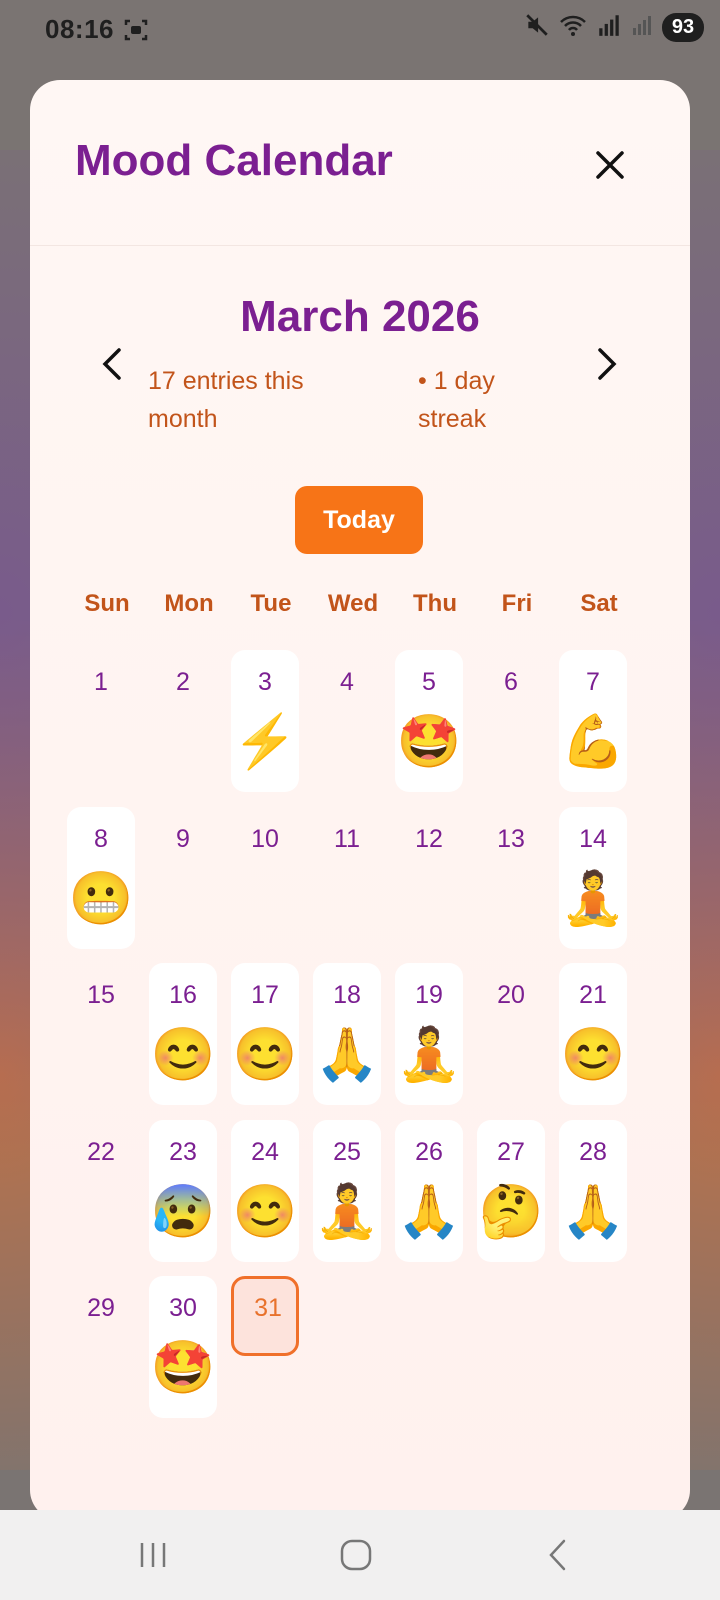  What do you see at coordinates (101, 898) in the screenshot?
I see `mood-emoji: 😬` at bounding box center [101, 898].